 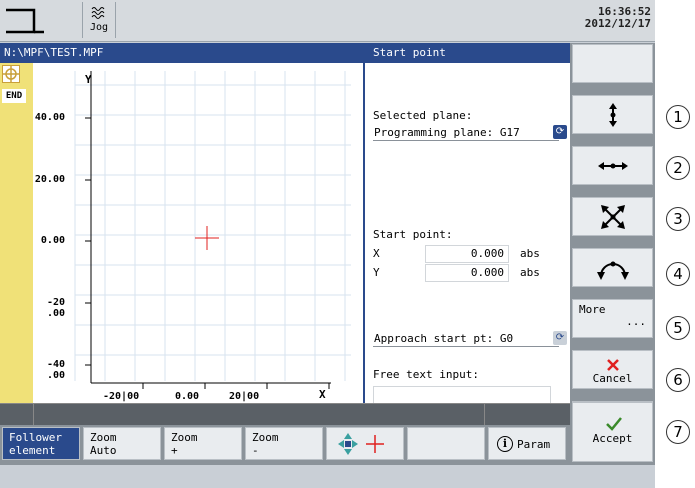 What do you see at coordinates (467, 53) in the screenshot?
I see `panel-title: Start point` at bounding box center [467, 53].